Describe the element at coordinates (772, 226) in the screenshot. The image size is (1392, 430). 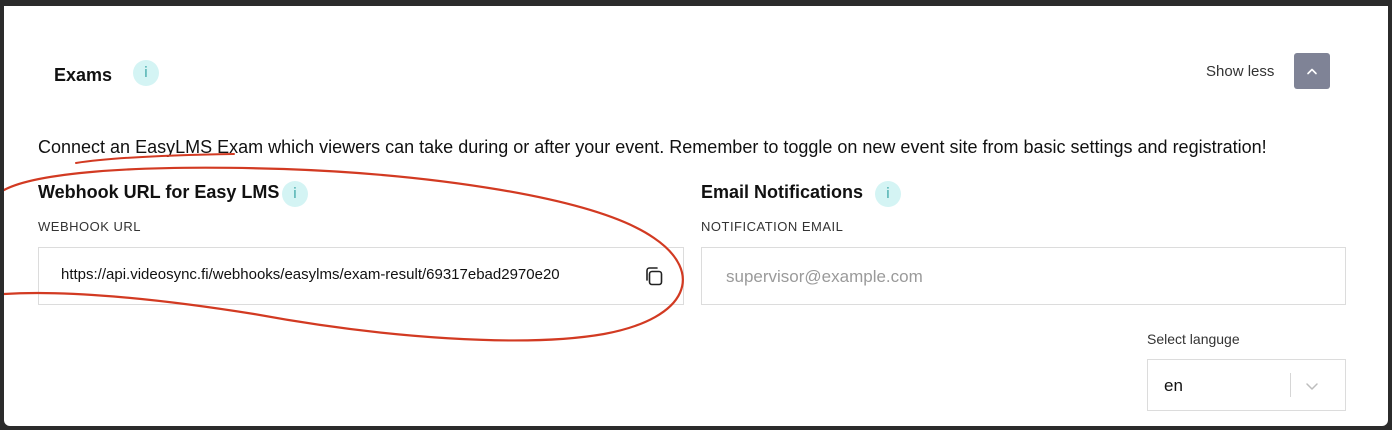
I see `notification-email-label: NOTIFICATION EMAIL` at that location.